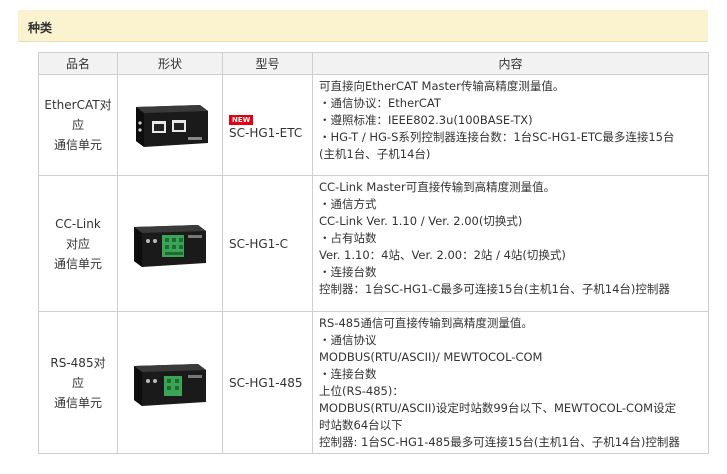  Describe the element at coordinates (494, 289) in the screenshot. I see `content-line: 控制器：1台SC-HG1-C最多可连接15台(主机1台、子机14台)控制器` at that location.